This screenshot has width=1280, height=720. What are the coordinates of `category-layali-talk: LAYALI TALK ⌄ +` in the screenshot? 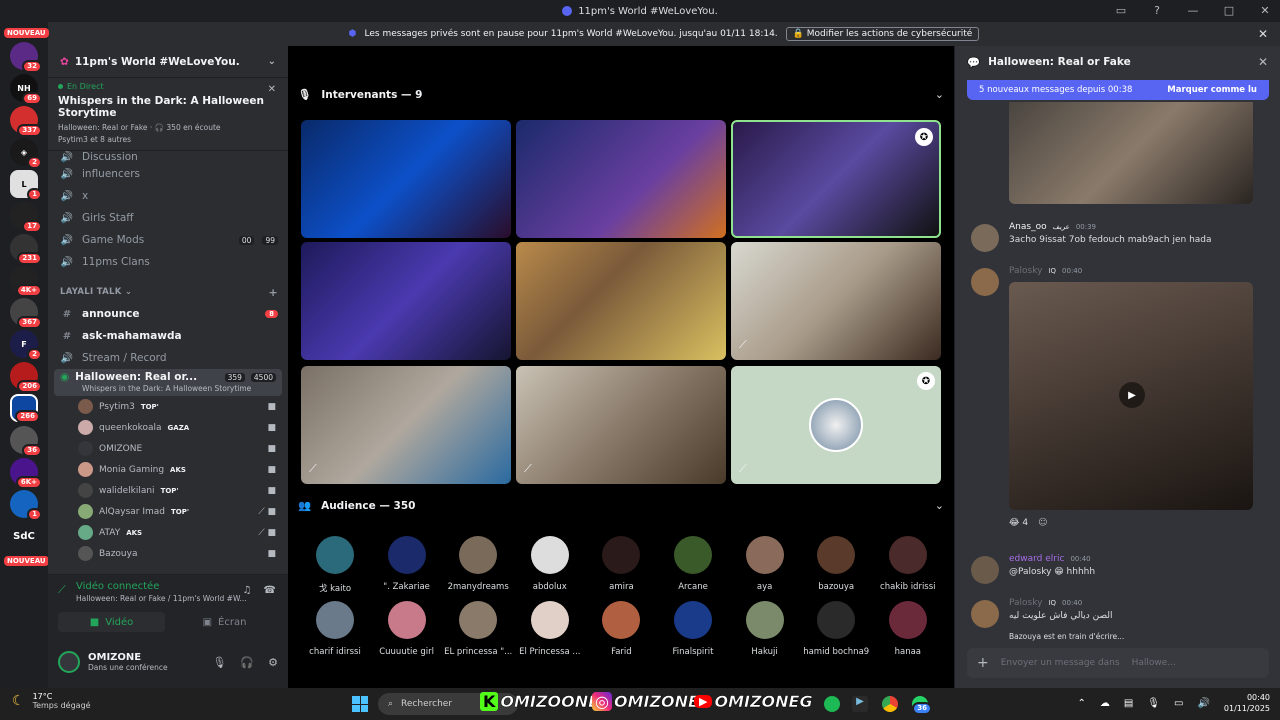 It's located at (168, 292).